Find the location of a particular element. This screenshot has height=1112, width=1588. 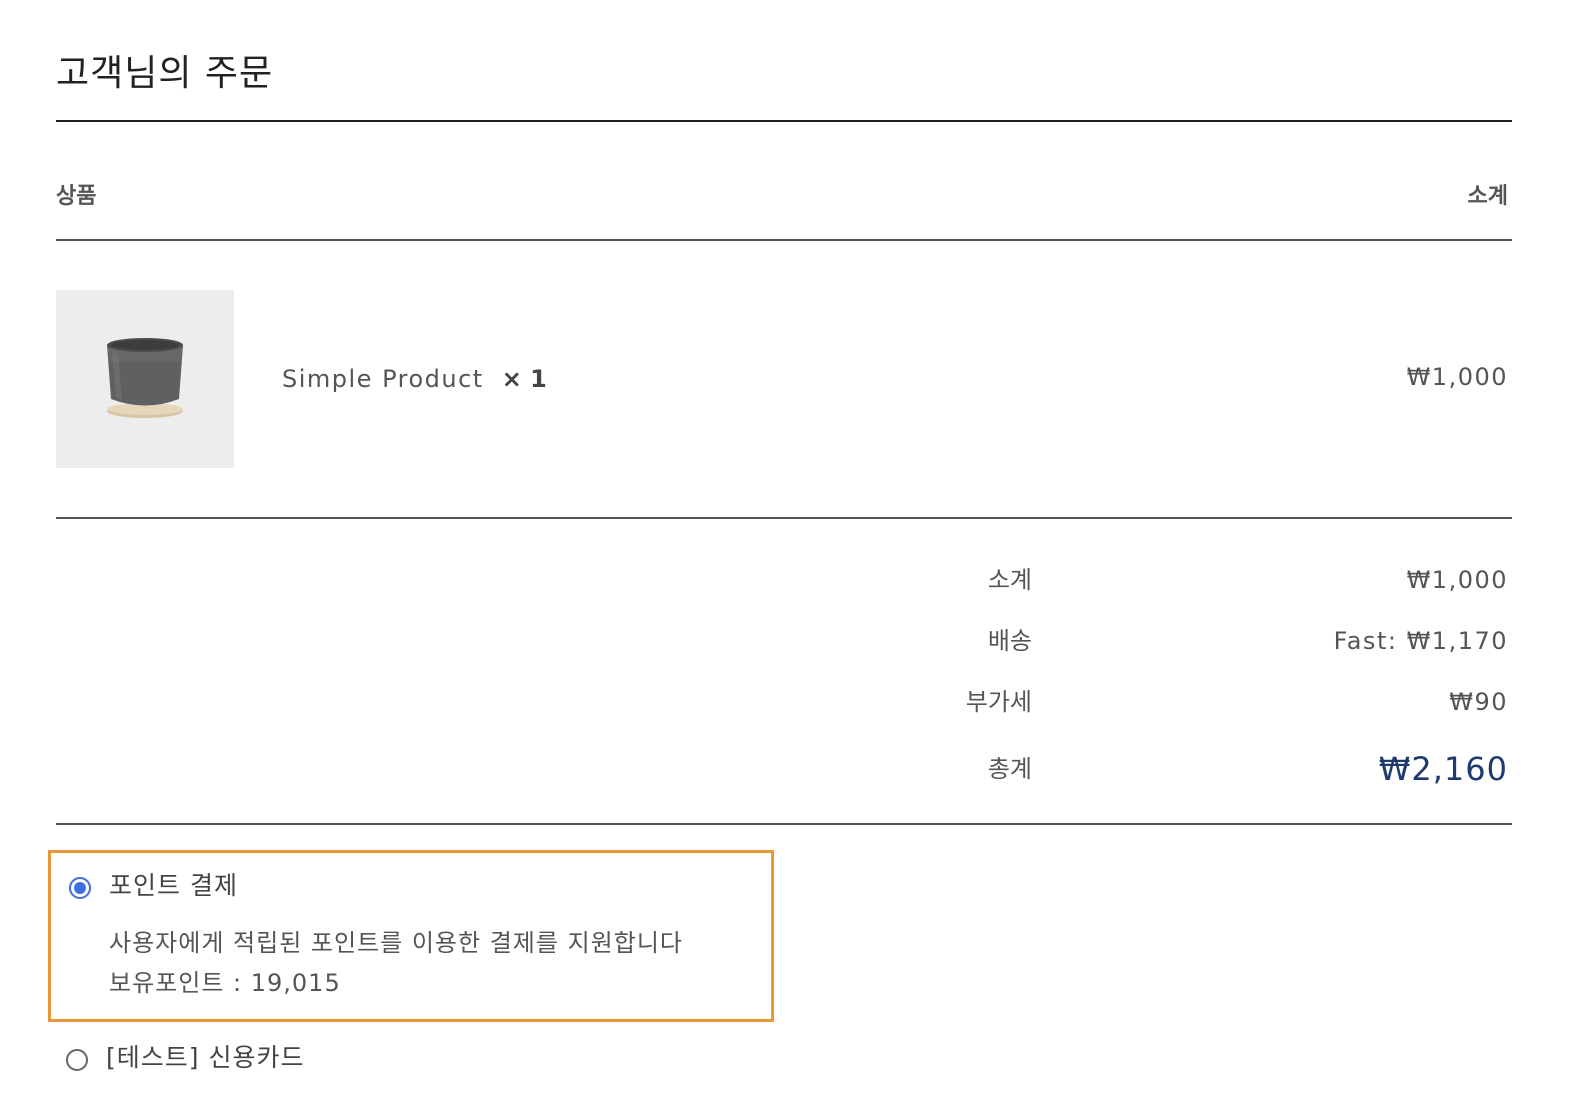

total-label: 총계 is located at coordinates (1009, 769).